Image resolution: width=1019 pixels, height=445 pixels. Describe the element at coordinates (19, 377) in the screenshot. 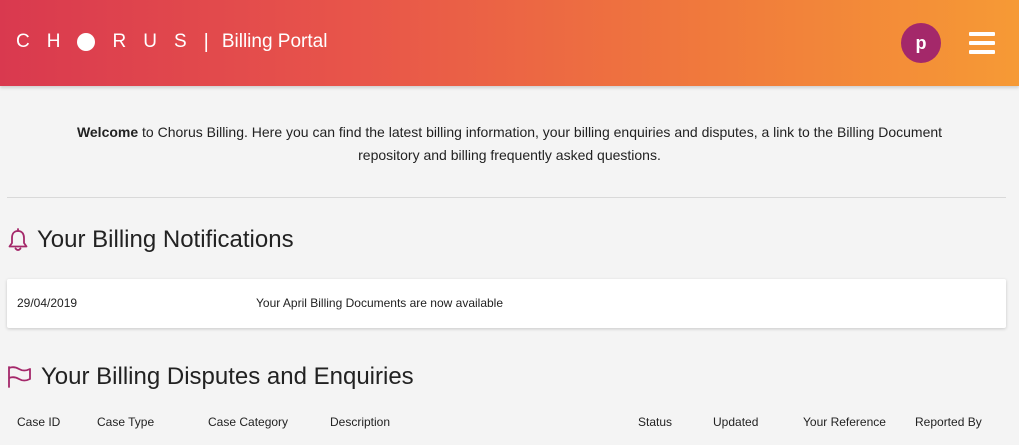

I see `flag-icon` at that location.